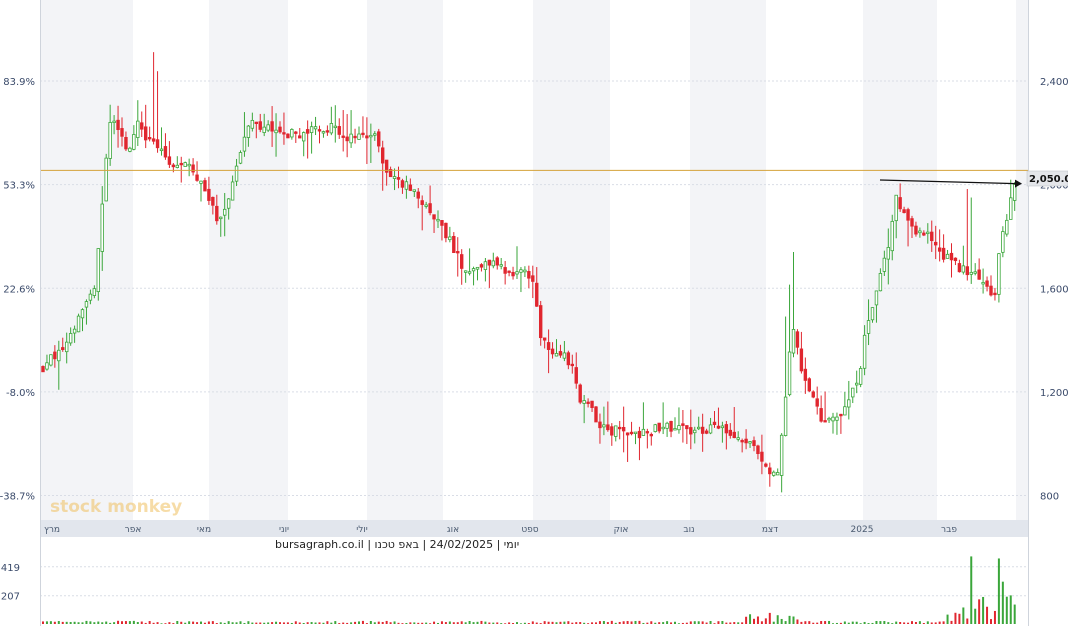  I want to click on x-tick-label: אוג, so click(453, 530).